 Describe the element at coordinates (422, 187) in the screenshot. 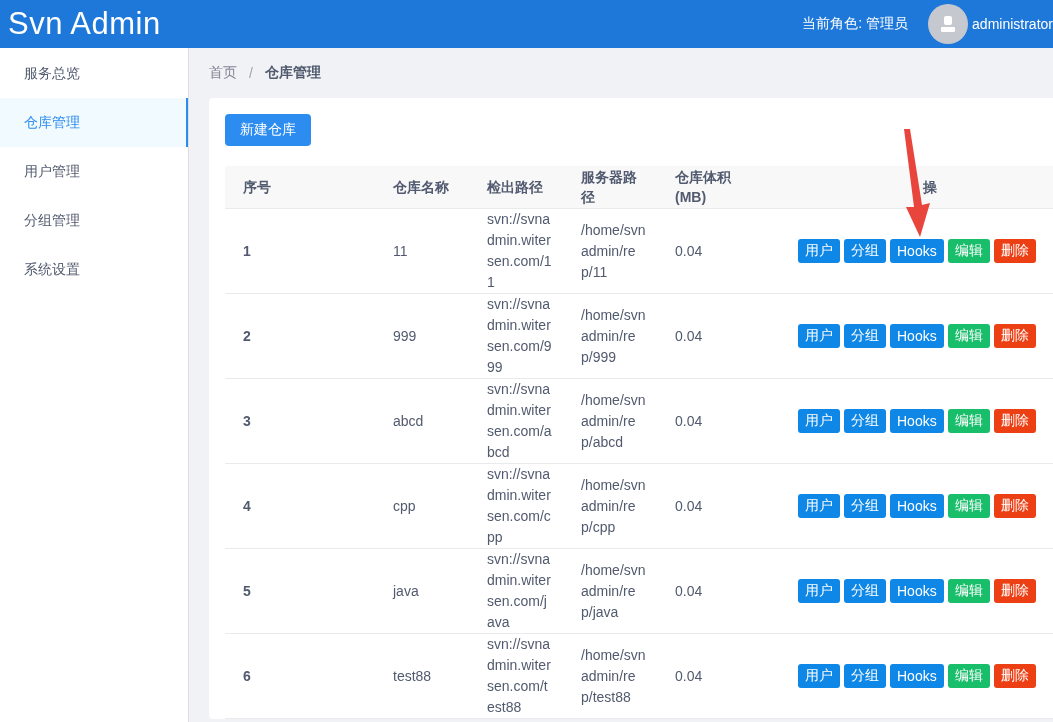

I see `column-header: 仓库名称` at that location.